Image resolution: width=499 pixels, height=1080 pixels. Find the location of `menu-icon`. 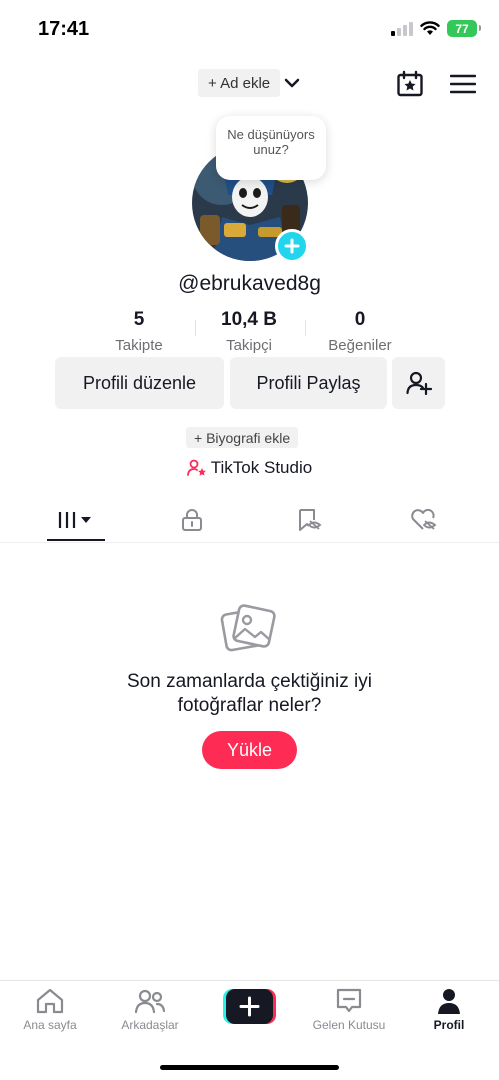

menu-icon is located at coordinates (463, 84).